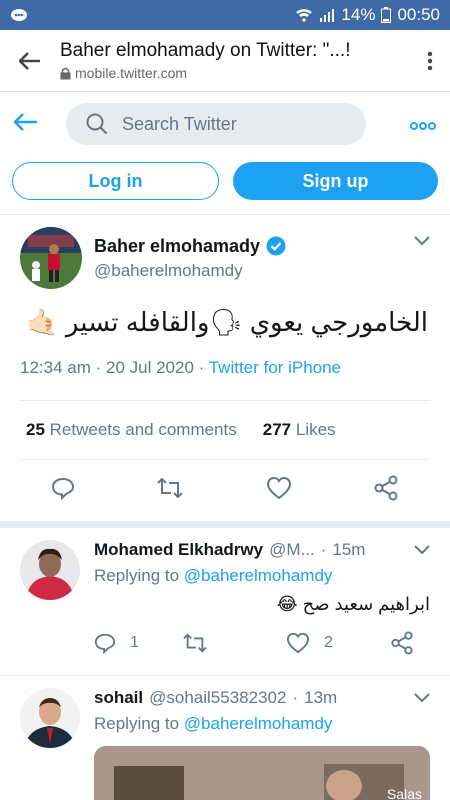  What do you see at coordinates (205, 50) in the screenshot?
I see `page-title: Baher elmohamady on Twitter: "...!` at bounding box center [205, 50].